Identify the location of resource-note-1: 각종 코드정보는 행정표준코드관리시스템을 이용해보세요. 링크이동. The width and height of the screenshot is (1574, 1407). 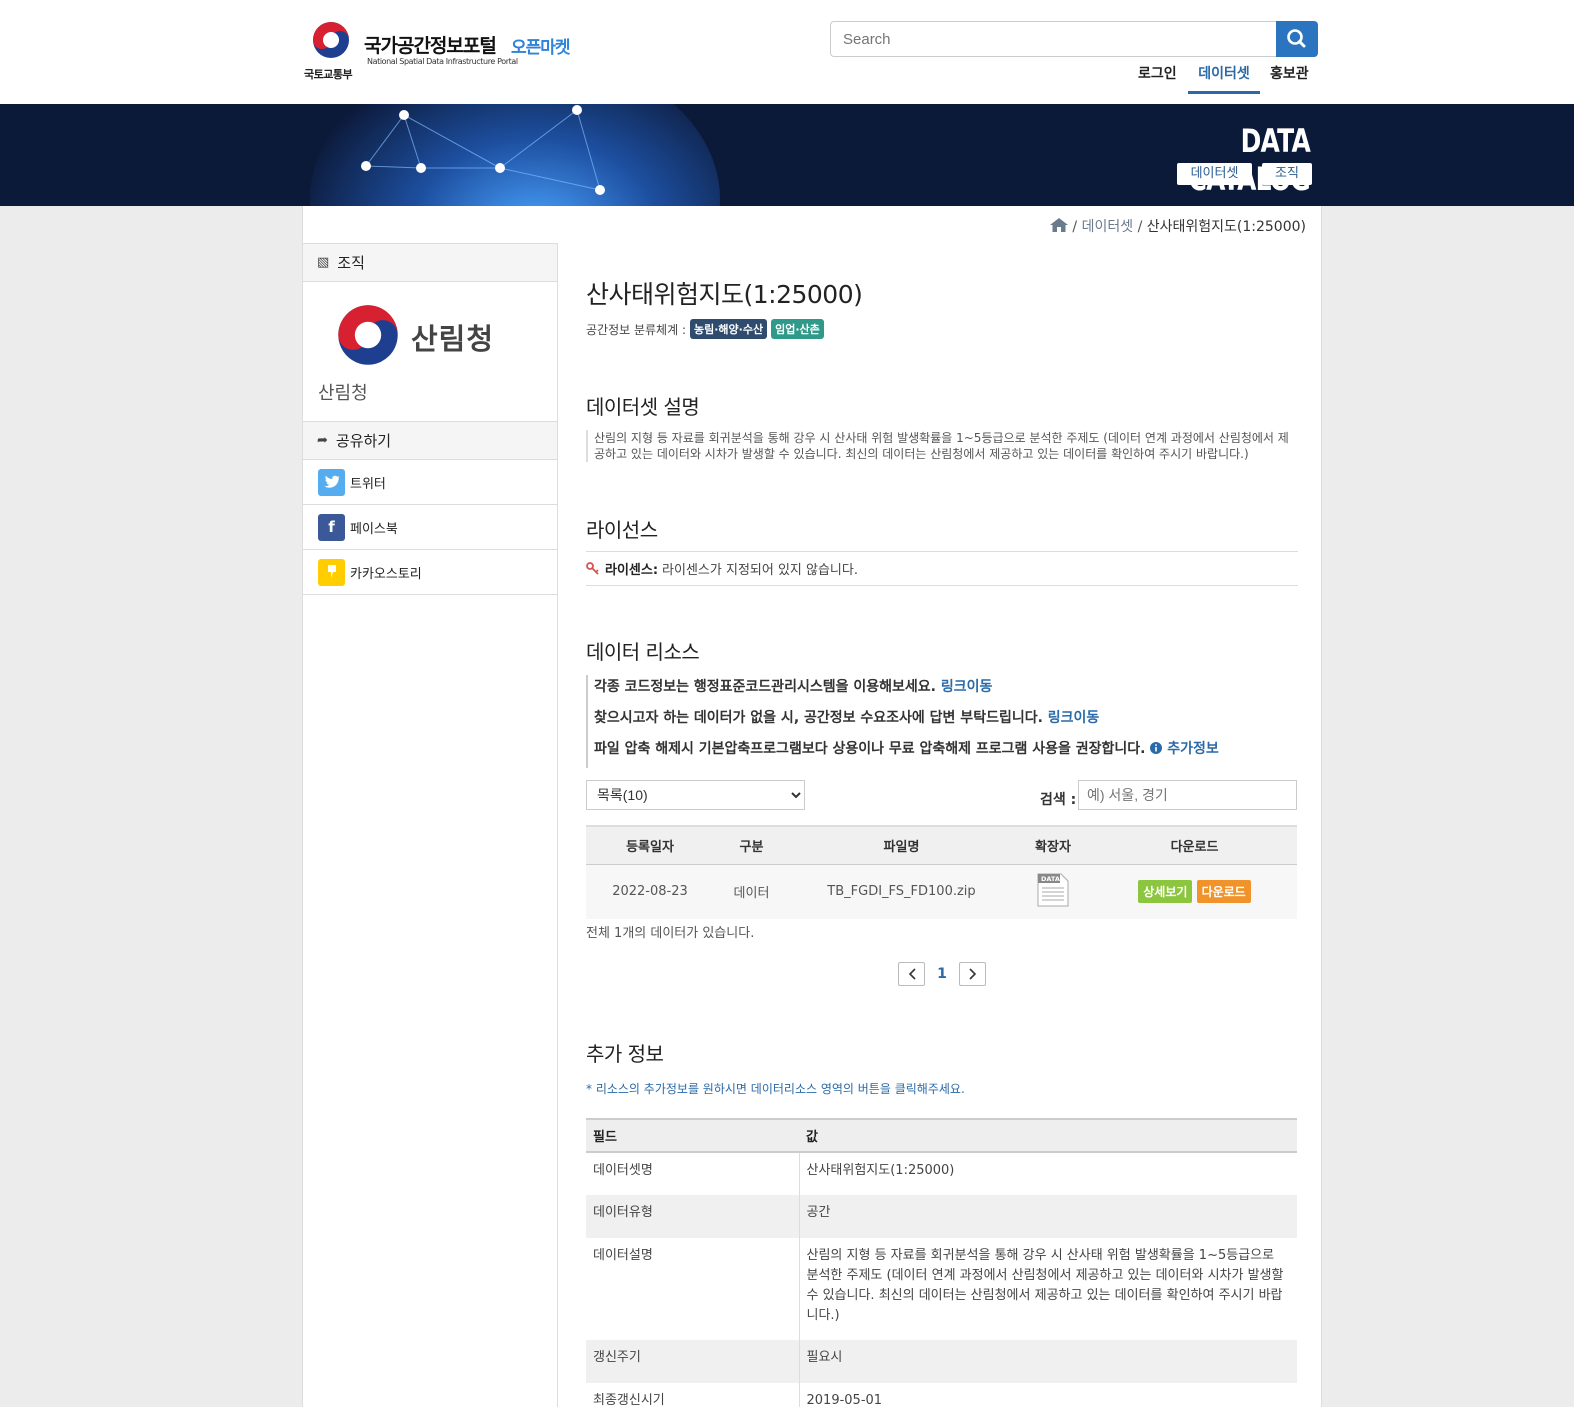
(946, 690).